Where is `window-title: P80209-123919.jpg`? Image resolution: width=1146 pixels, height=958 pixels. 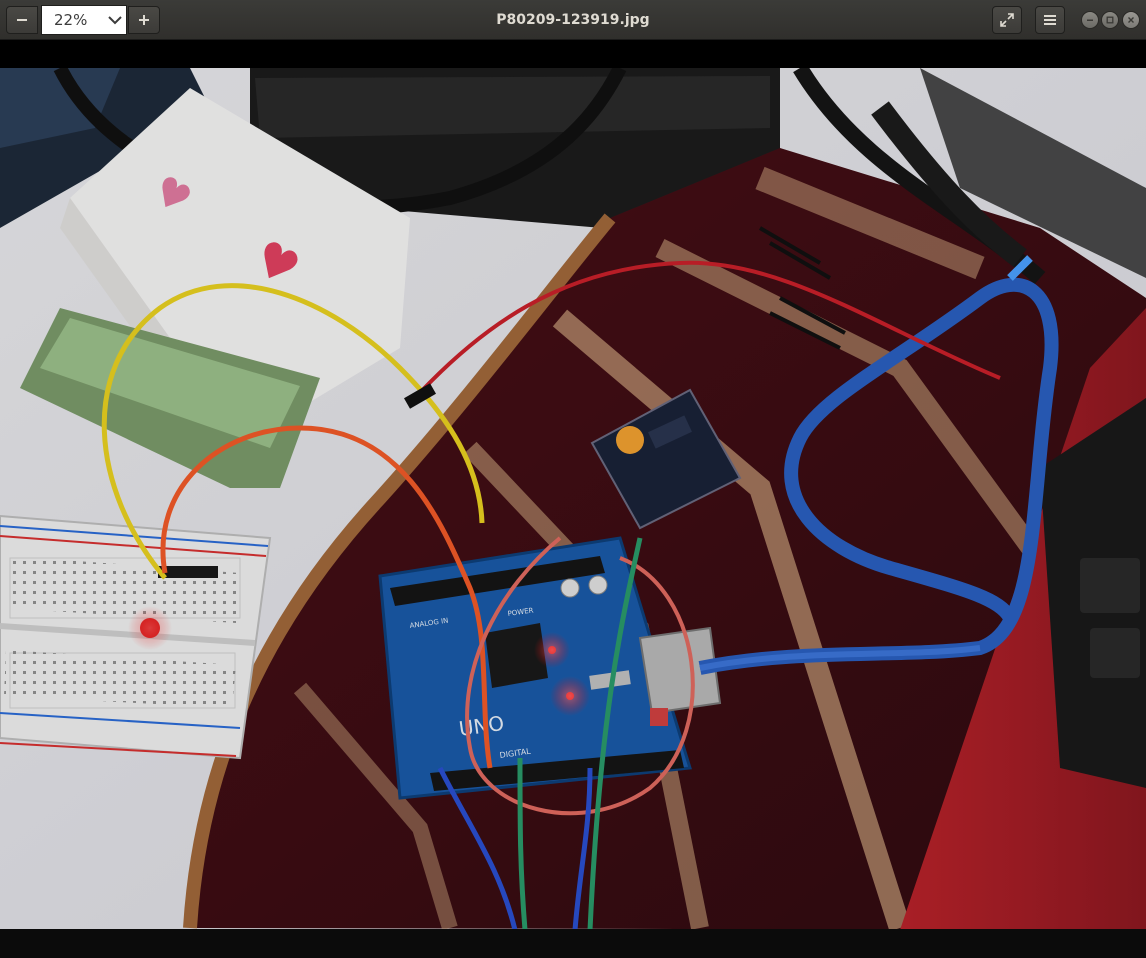 window-title: P80209-123919.jpg is located at coordinates (573, 20).